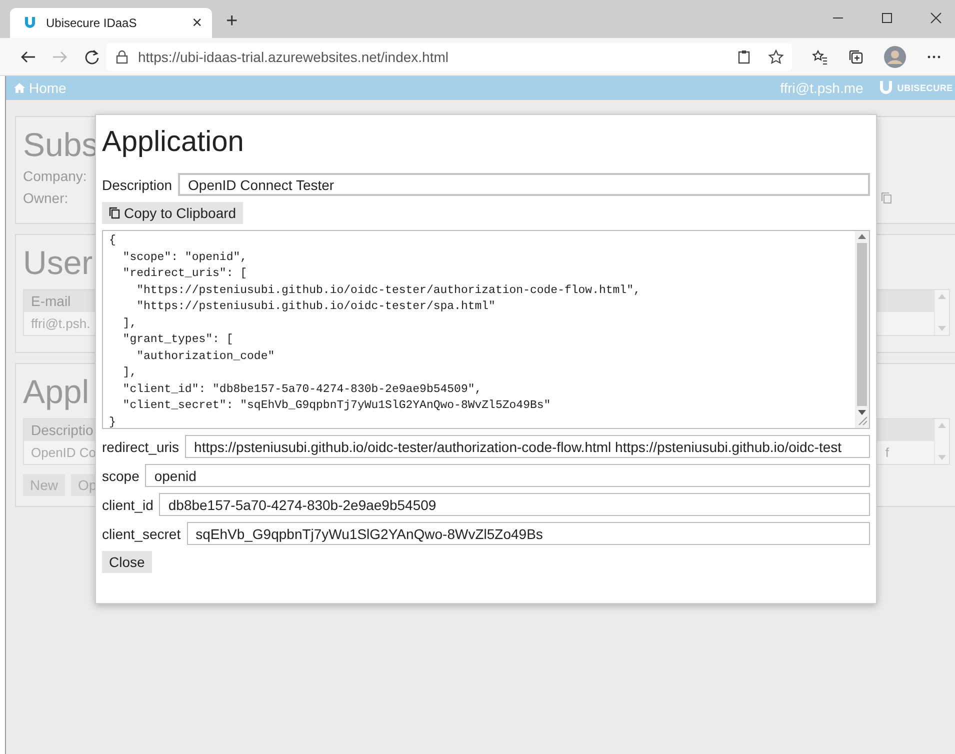 The height and width of the screenshot is (754, 955). I want to click on close-icon, so click(936, 18).